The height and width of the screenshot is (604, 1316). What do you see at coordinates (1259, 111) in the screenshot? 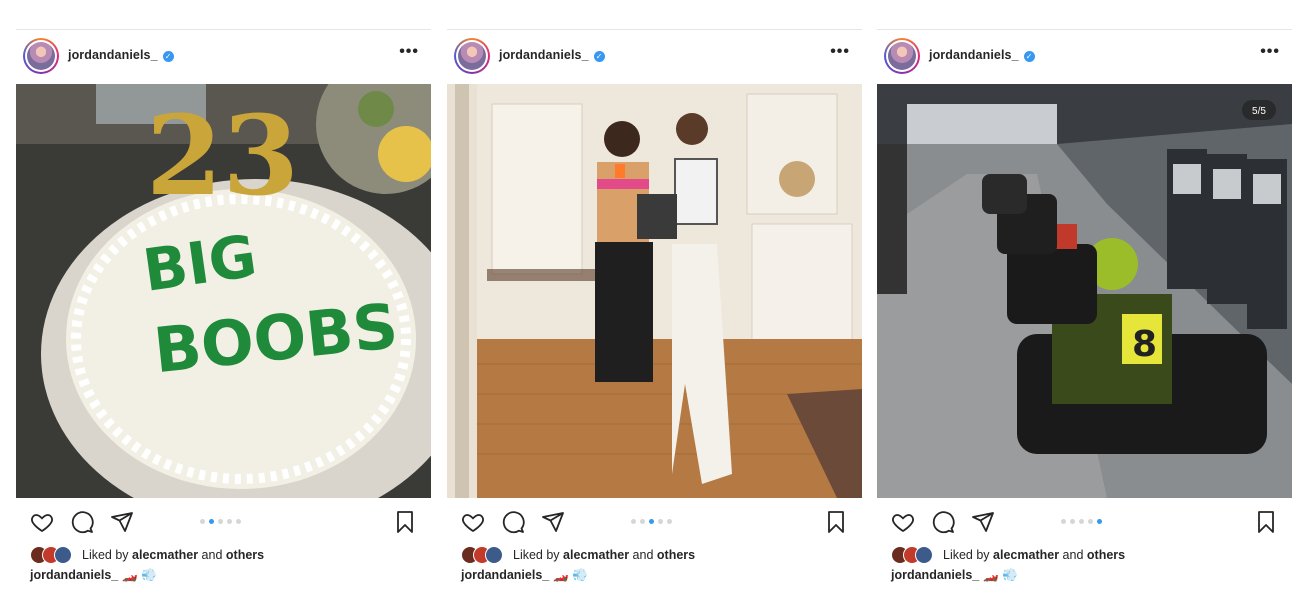
I see `carousel-counter: 5/5` at bounding box center [1259, 111].